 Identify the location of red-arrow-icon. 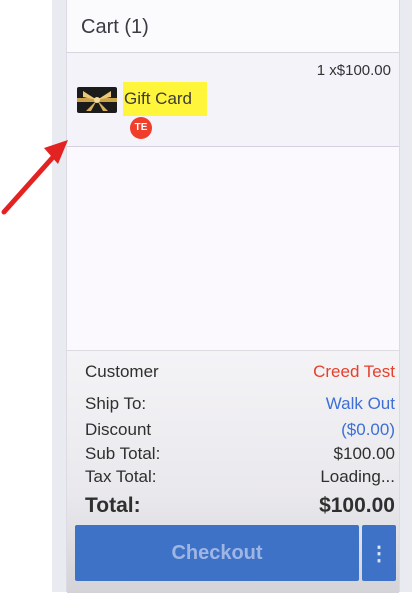
(34, 177).